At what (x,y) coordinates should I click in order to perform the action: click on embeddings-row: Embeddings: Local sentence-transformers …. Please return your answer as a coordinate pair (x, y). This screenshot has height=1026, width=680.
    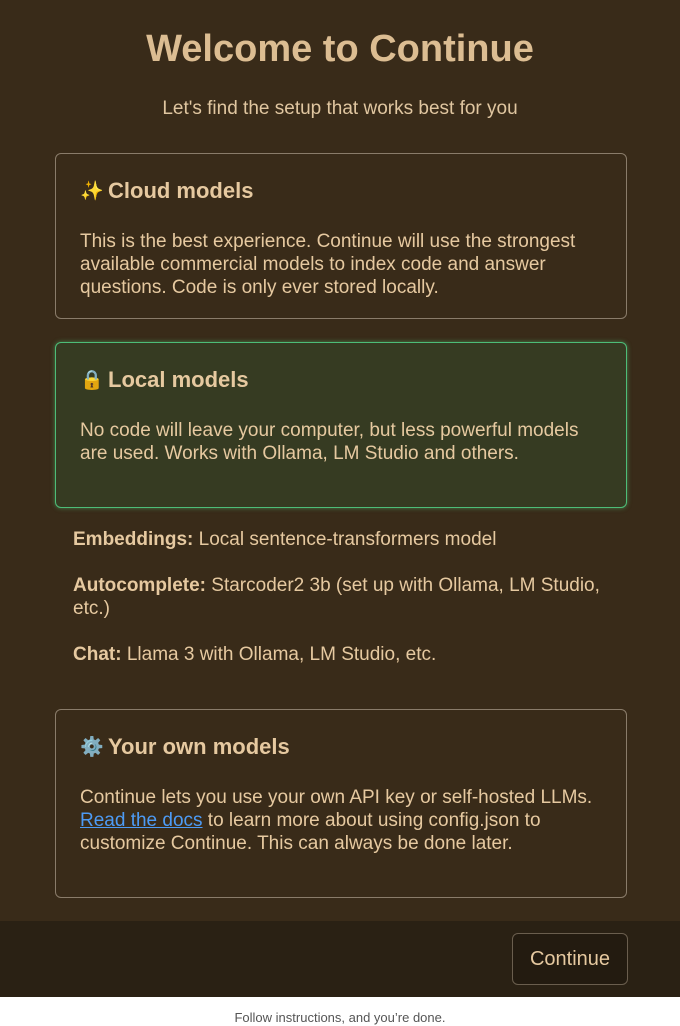
    Looking at the image, I should click on (343, 539).